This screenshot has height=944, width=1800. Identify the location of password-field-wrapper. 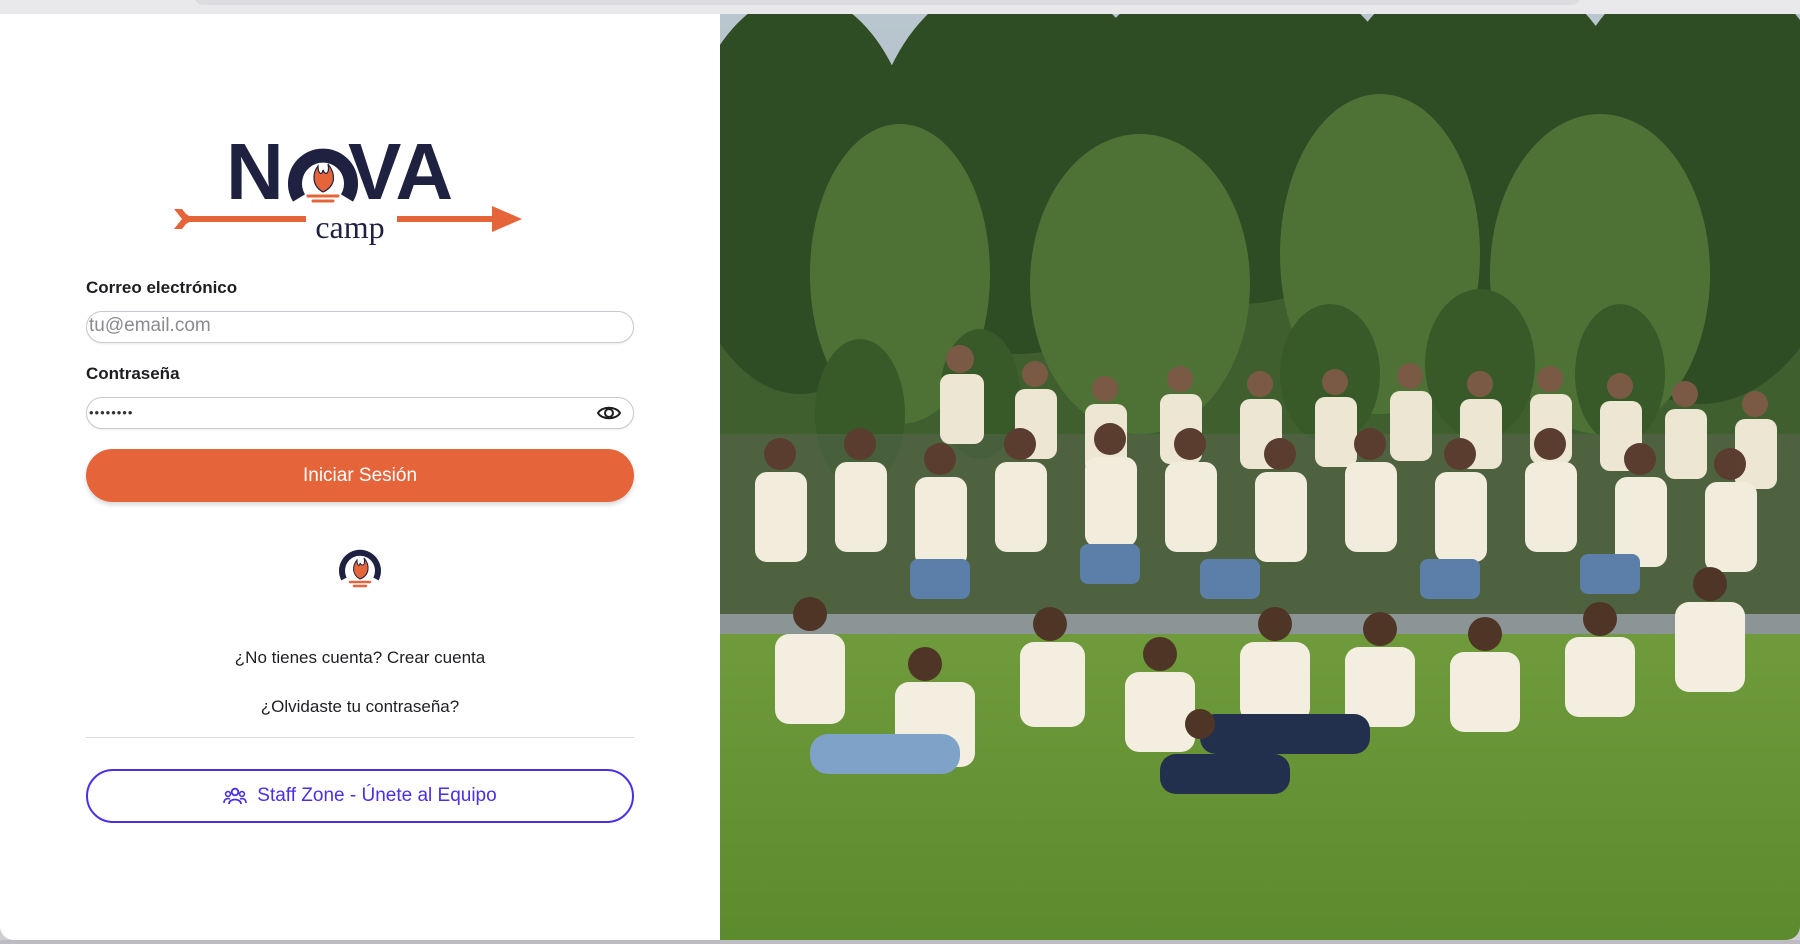
(360, 413).